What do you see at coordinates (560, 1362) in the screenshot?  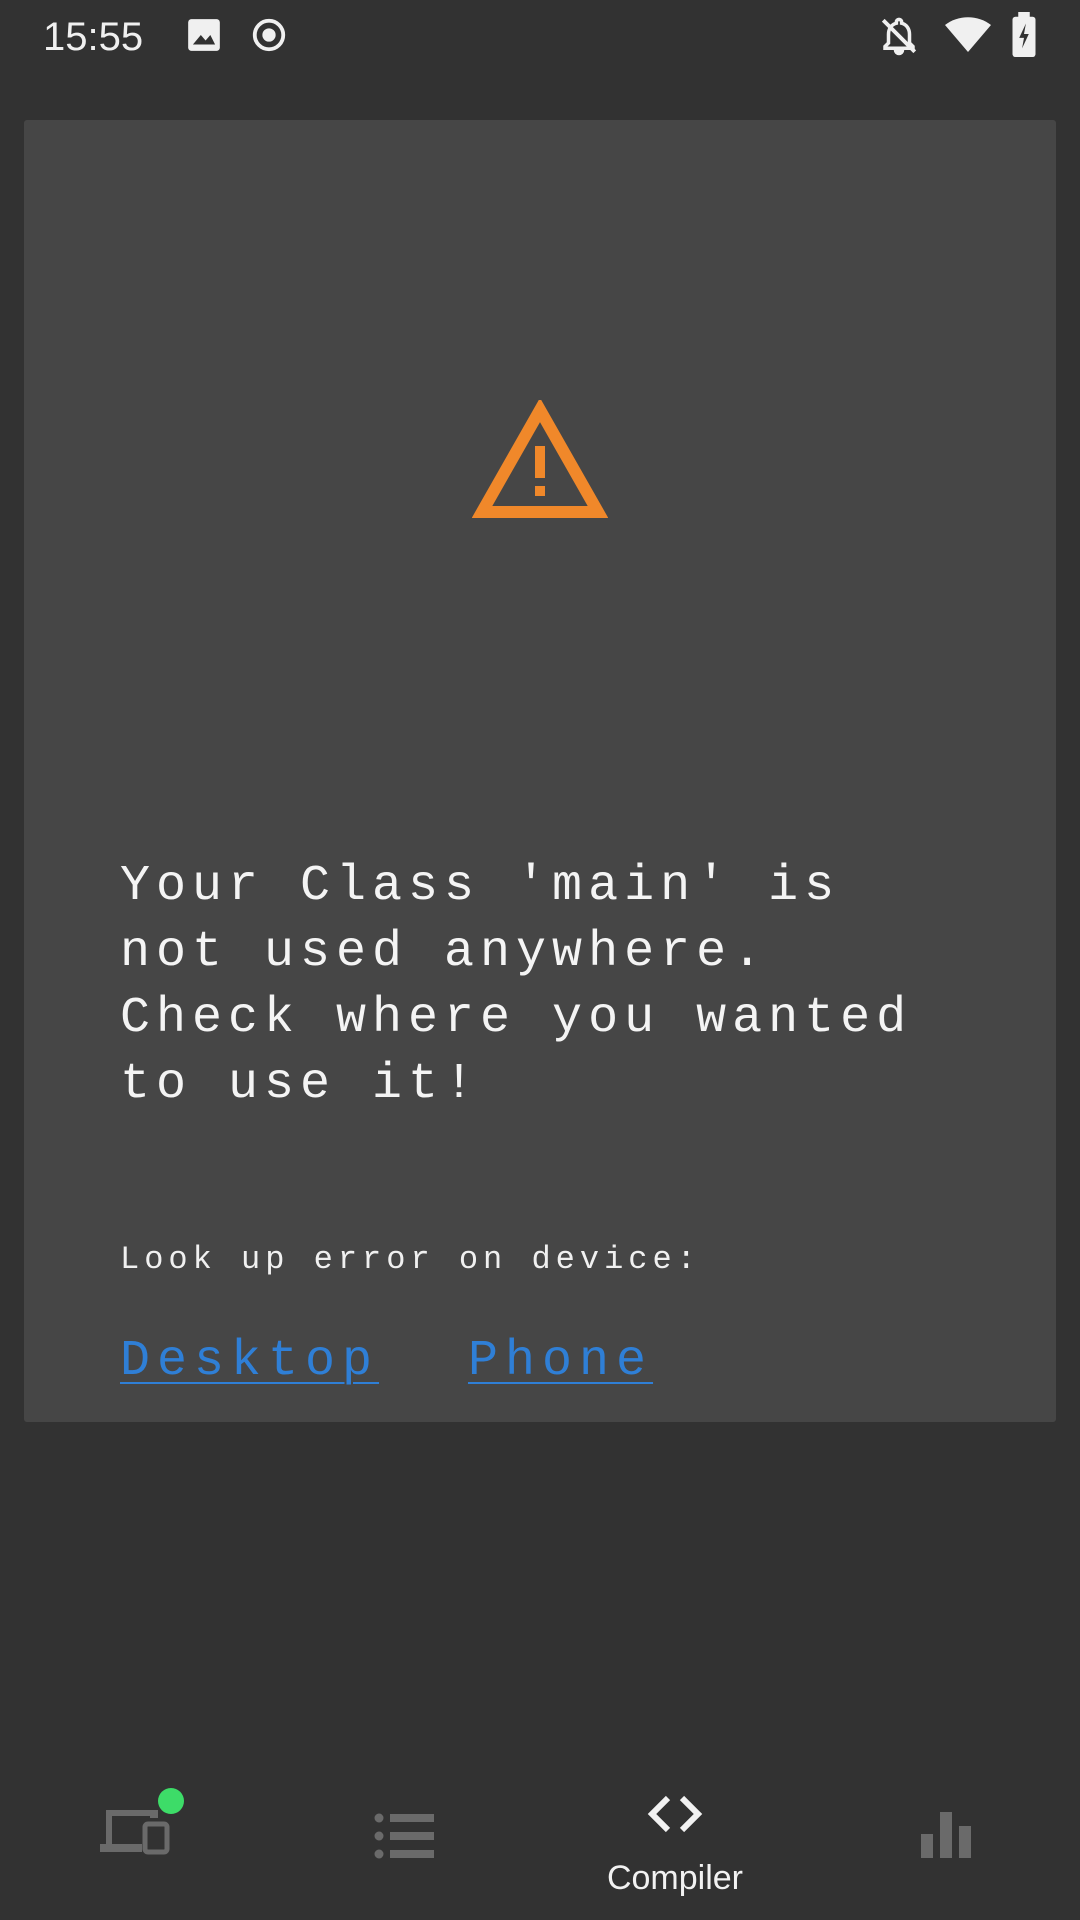 I see `phone-link: Phone` at bounding box center [560, 1362].